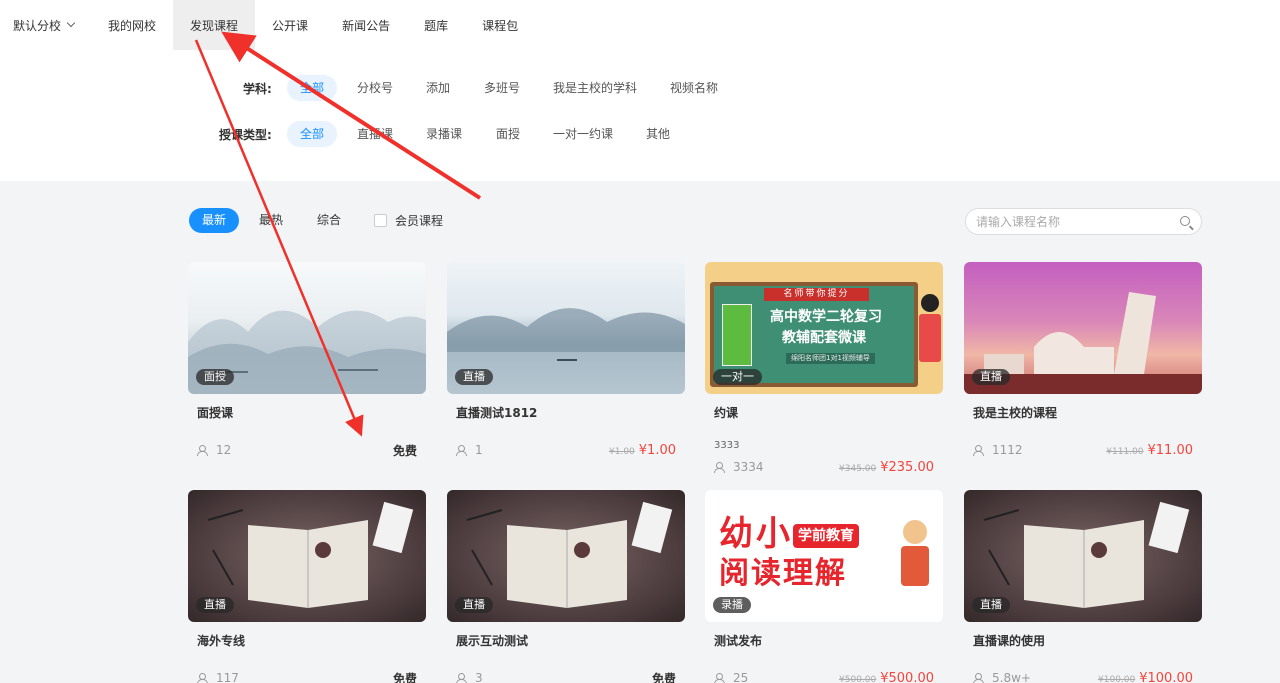 The width and height of the screenshot is (1280, 683). I want to click on course-title: 海外专线, so click(221, 640).